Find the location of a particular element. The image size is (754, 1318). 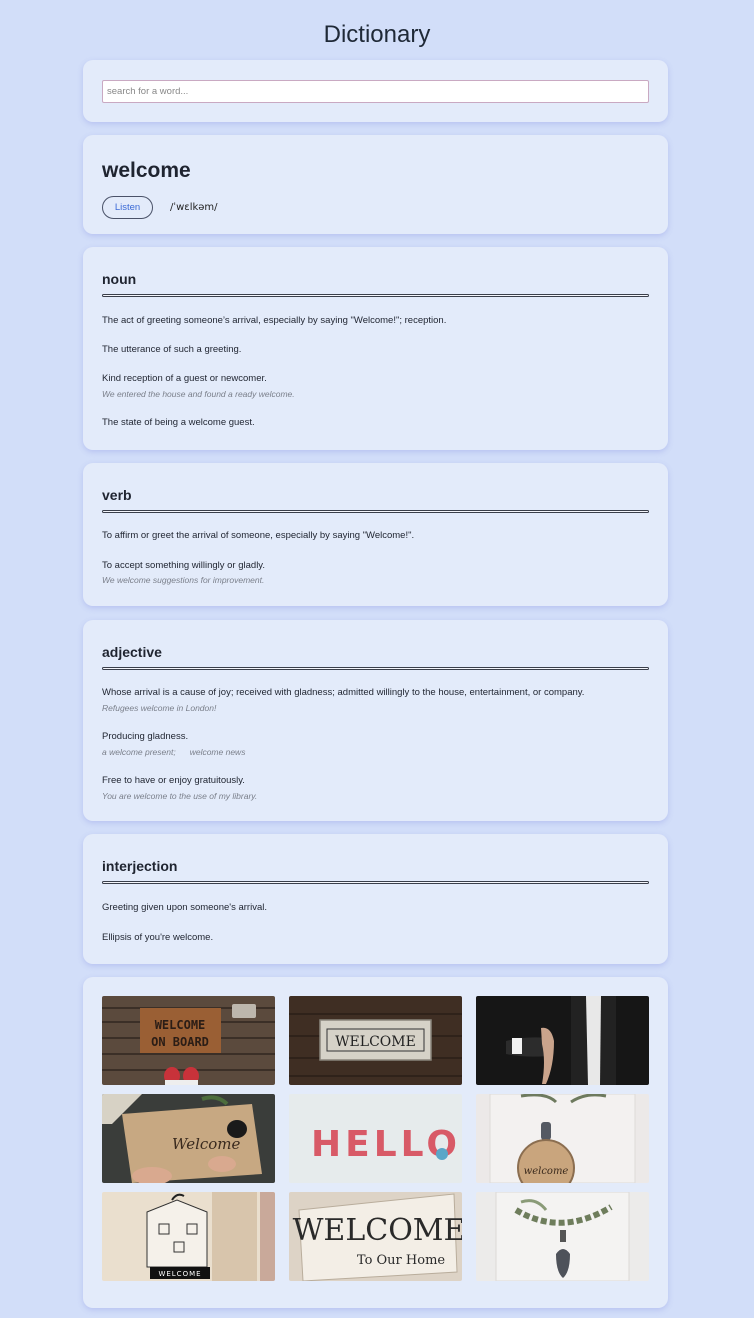

doormat-line1: WELCOME is located at coordinates (180, 1025).